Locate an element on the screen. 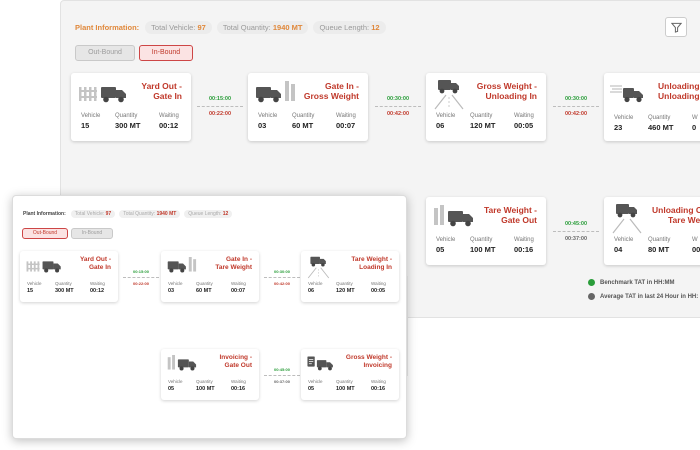 The height and width of the screenshot is (450, 700). stage-title: Invoicing - Gate Out is located at coordinates (236, 361).